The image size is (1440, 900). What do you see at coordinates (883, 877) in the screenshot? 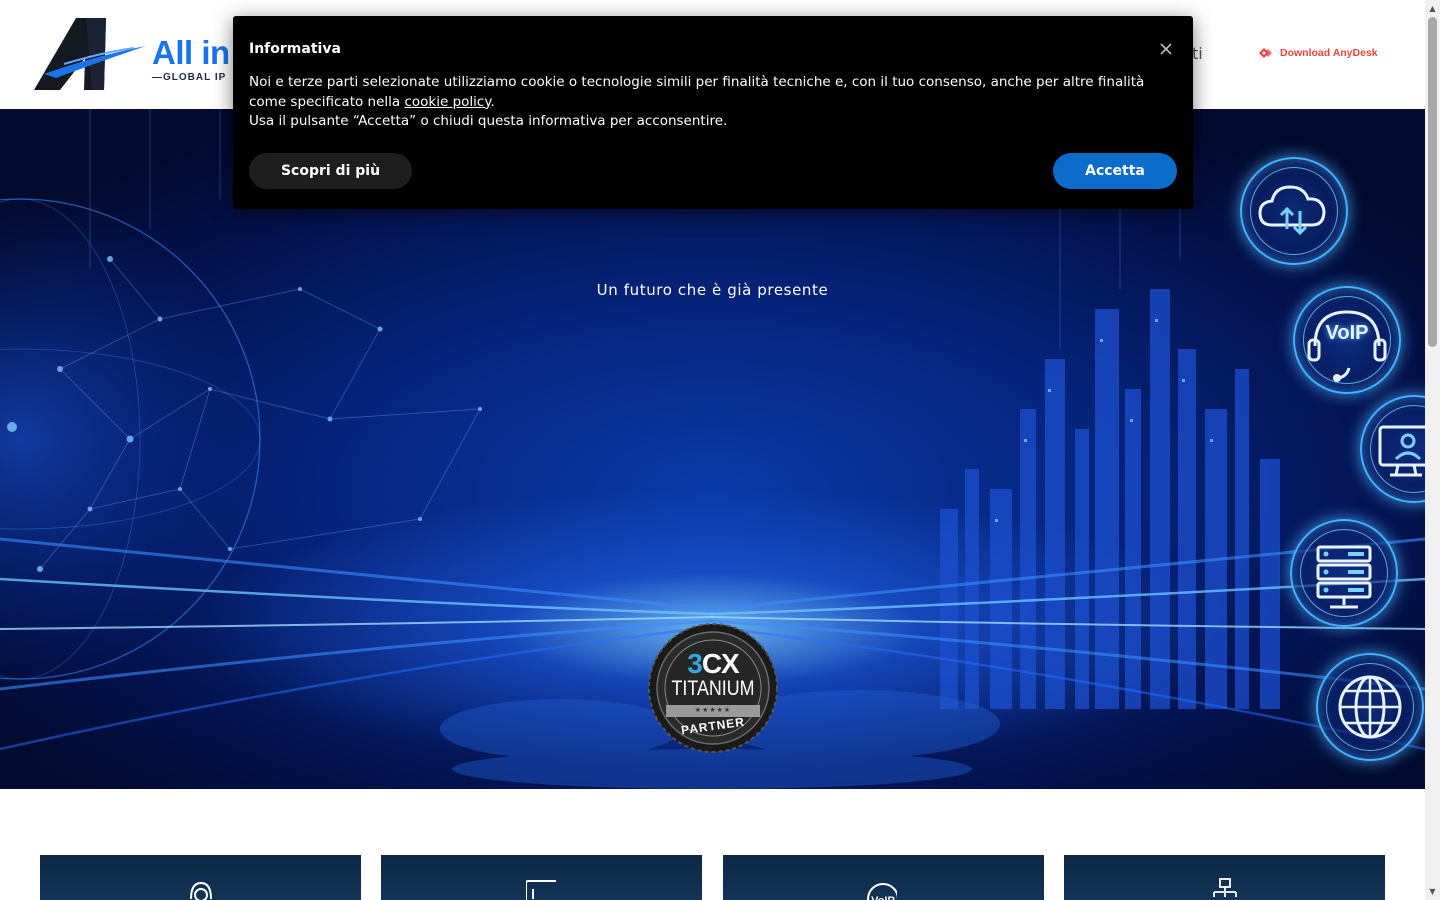
I see `service-card-voip: VoIP` at bounding box center [883, 877].